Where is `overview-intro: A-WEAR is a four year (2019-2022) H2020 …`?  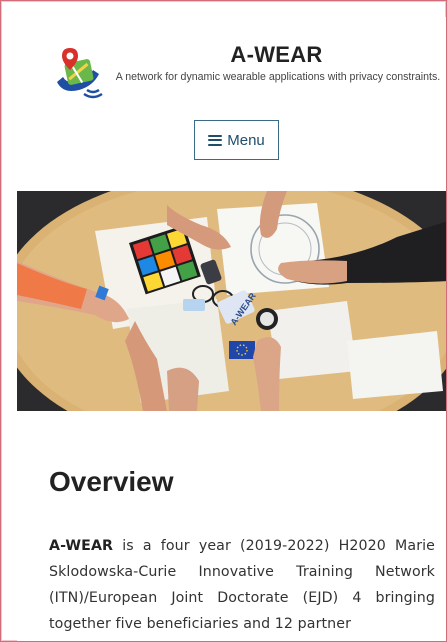 overview-intro: A-WEAR is a four year (2019-2022) H2020 … is located at coordinates (242, 585).